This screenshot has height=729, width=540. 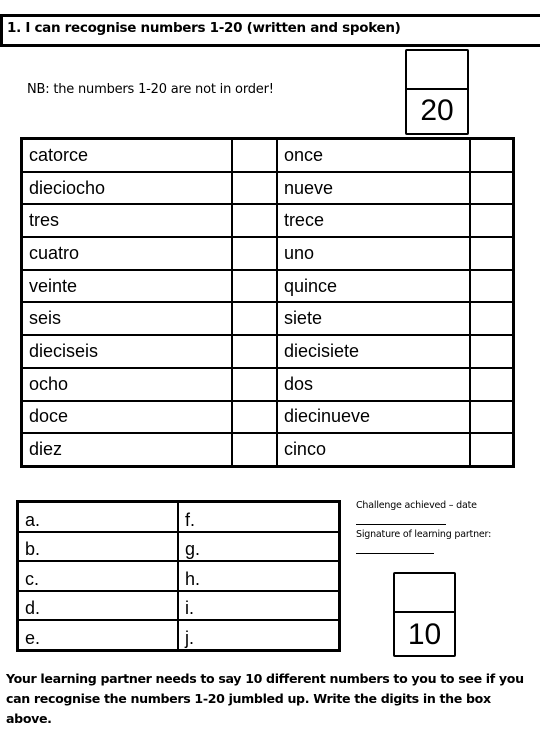 What do you see at coordinates (416, 505) in the screenshot?
I see `challenge-date-label: Challenge achieved – date` at bounding box center [416, 505].